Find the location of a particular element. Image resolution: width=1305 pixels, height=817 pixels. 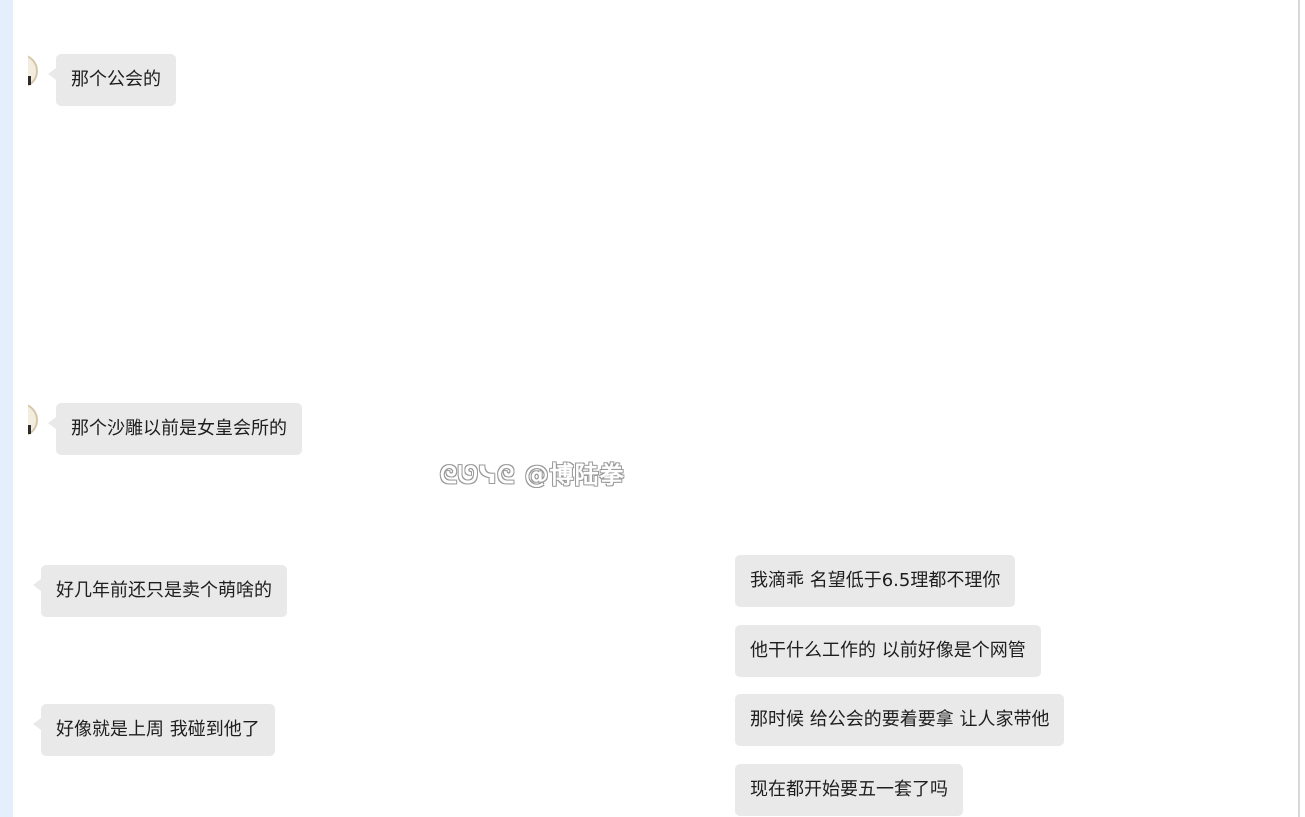

message-bubble-left: 那个沙雕以前是女皇会所的 is located at coordinates (175, 429).